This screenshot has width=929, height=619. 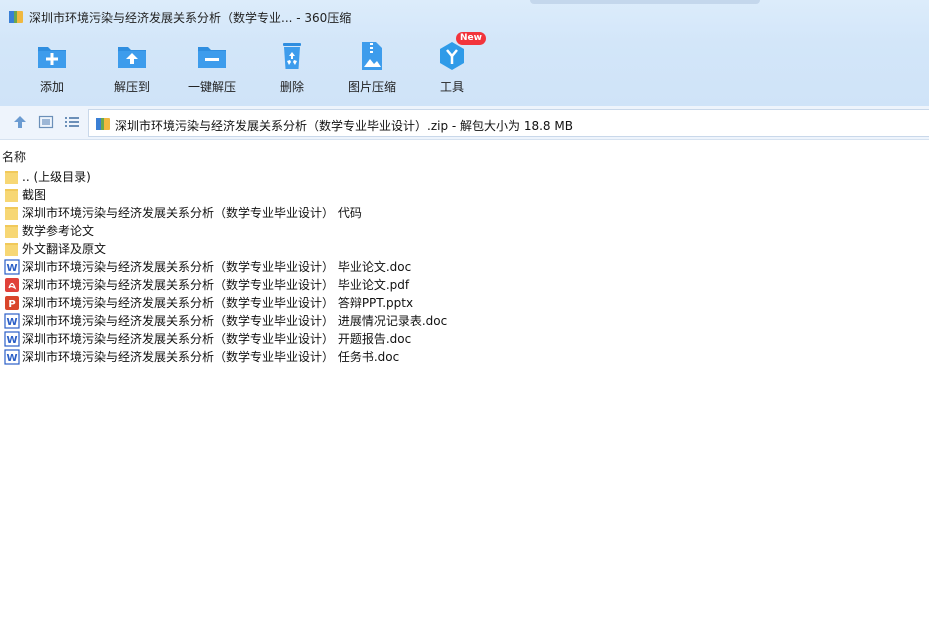 What do you see at coordinates (451, 87) in the screenshot?
I see `tools-label: 工具` at bounding box center [451, 87].